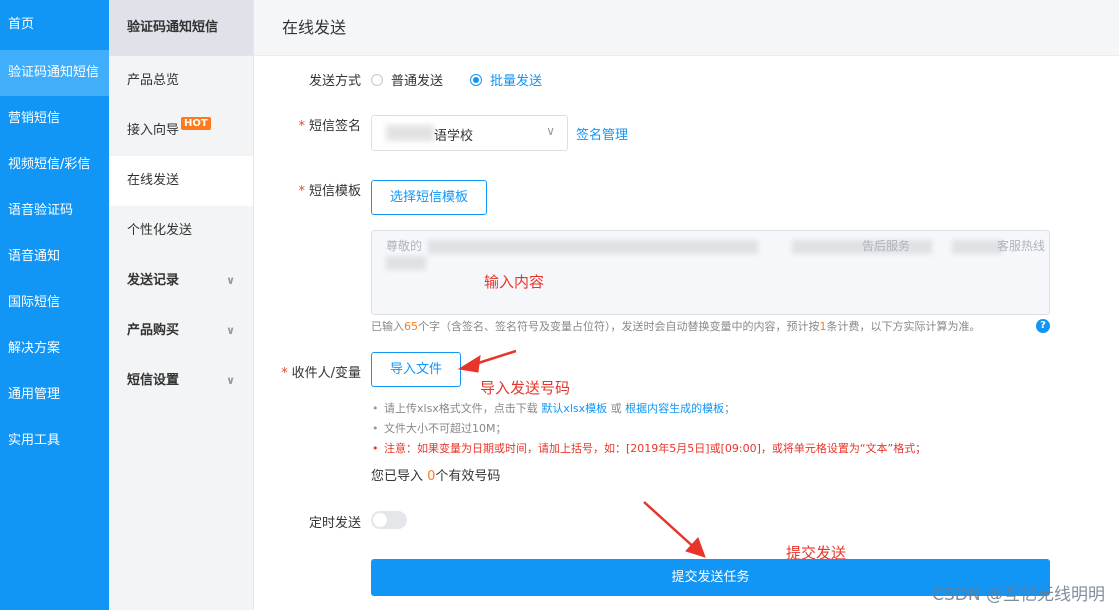  Describe the element at coordinates (54, 257) in the screenshot. I see `nav-item-voice-notice: 语音通知` at that location.